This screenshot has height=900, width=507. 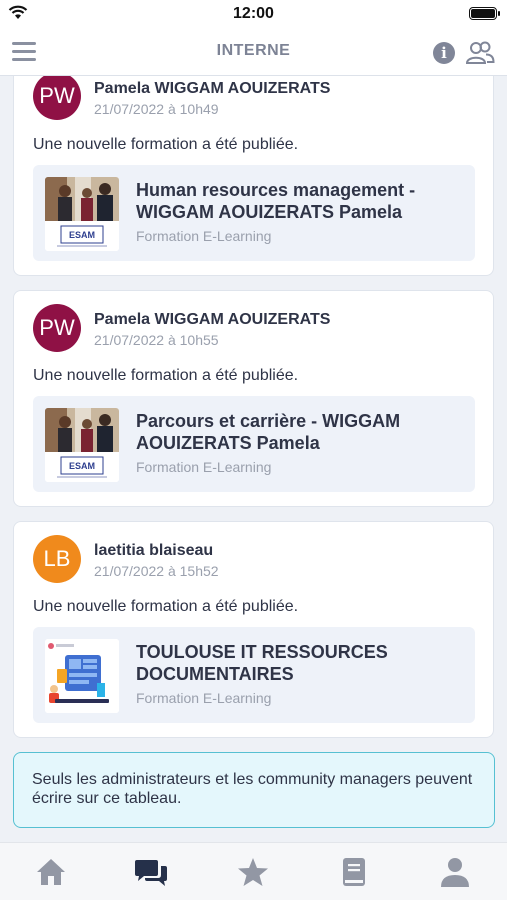 What do you see at coordinates (153, 551) in the screenshot?
I see `post-author: laetitia blaiseau` at bounding box center [153, 551].